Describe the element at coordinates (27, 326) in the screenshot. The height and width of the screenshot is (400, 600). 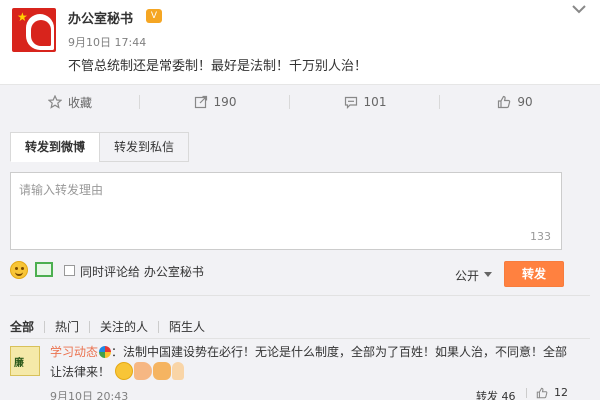
I see `filter-all: 全部` at that location.